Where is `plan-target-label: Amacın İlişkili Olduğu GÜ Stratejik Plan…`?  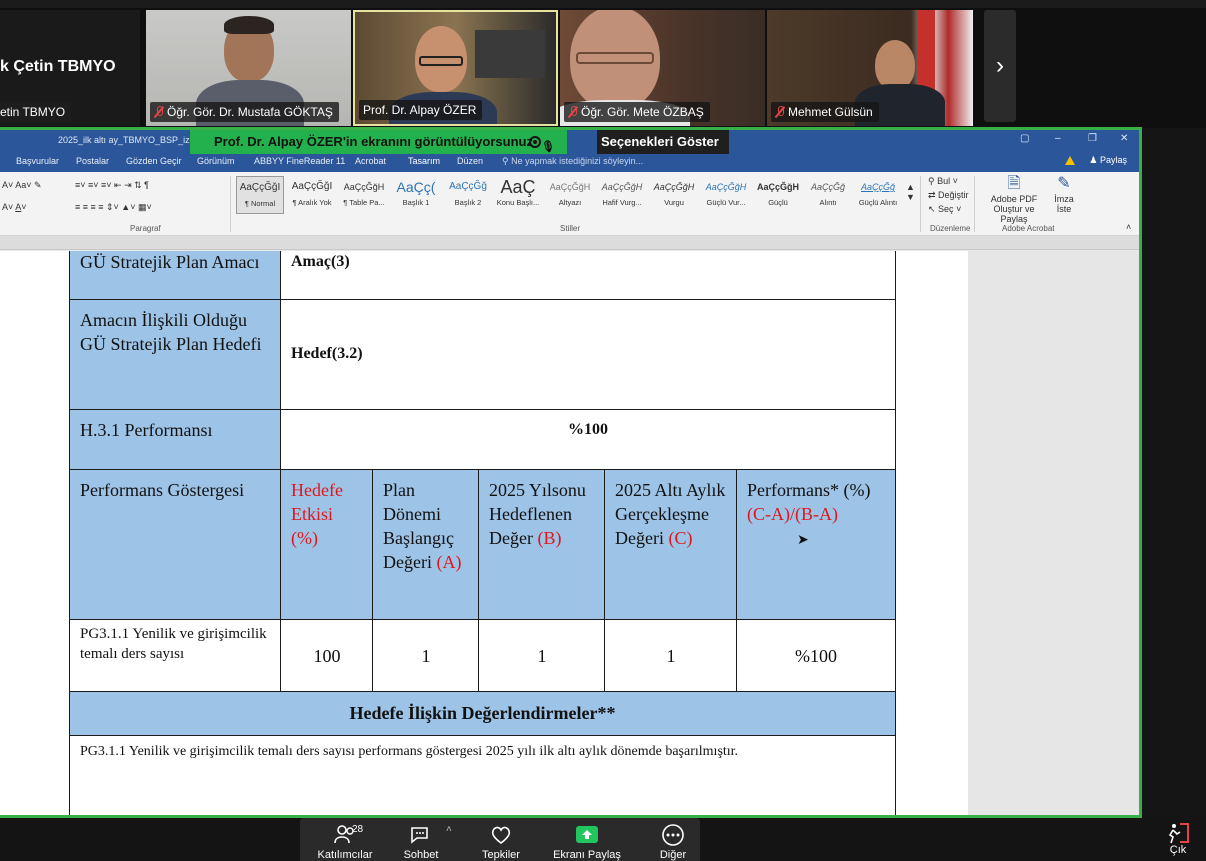
plan-target-label: Amacın İlişkili Olduğu GÜ Stratejik Plan… is located at coordinates (175, 355).